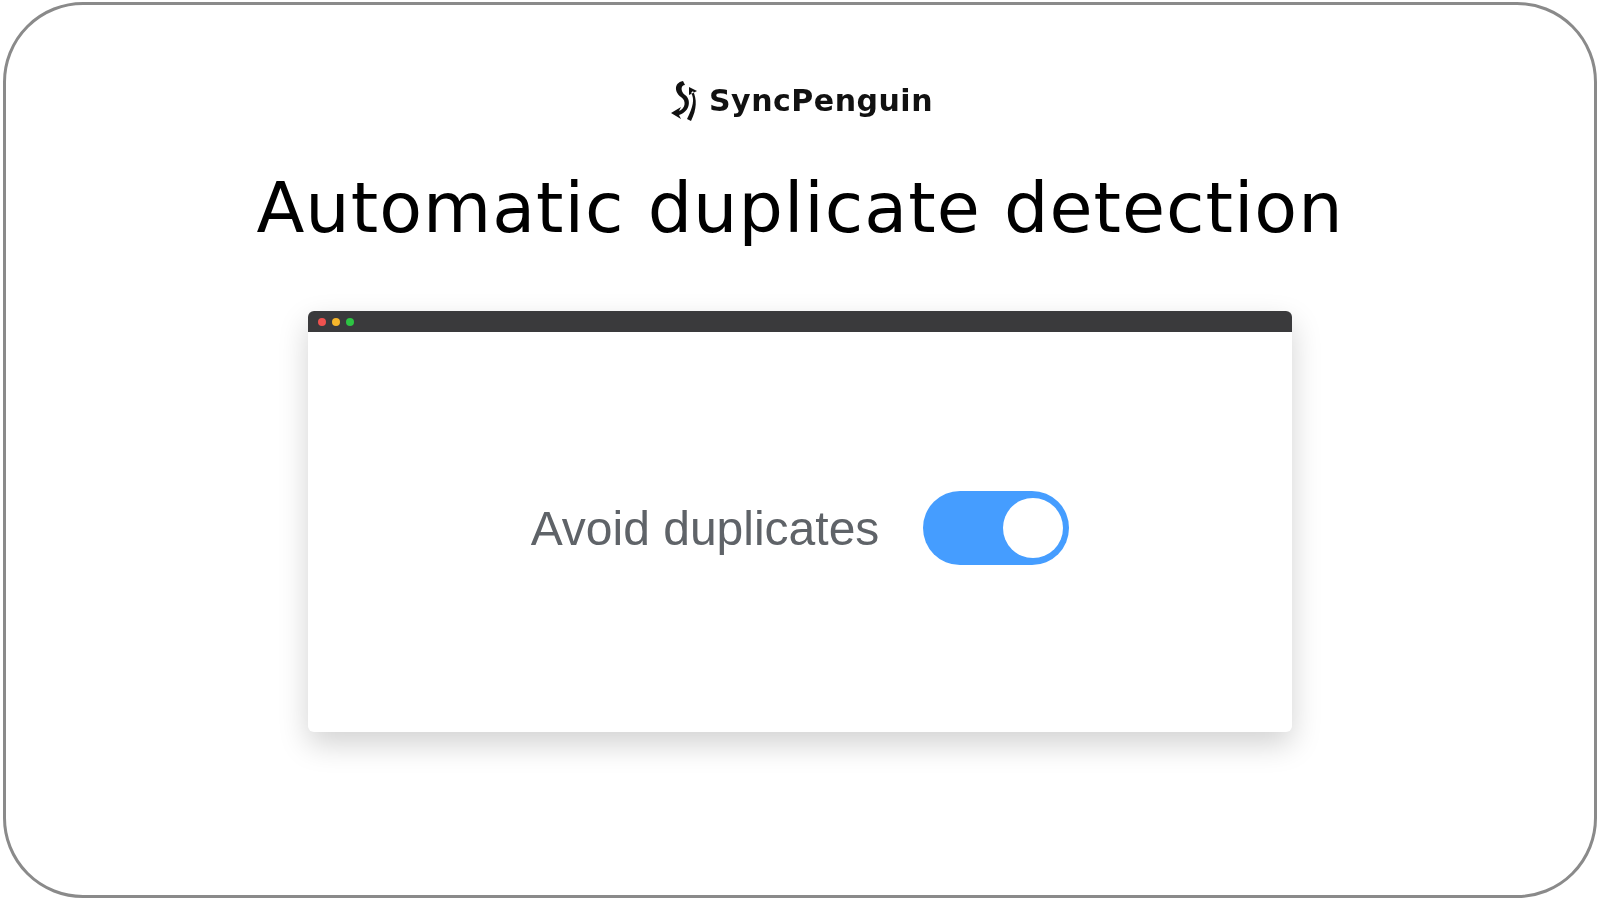  What do you see at coordinates (800, 208) in the screenshot?
I see `headline: Automatic duplicate detection` at bounding box center [800, 208].